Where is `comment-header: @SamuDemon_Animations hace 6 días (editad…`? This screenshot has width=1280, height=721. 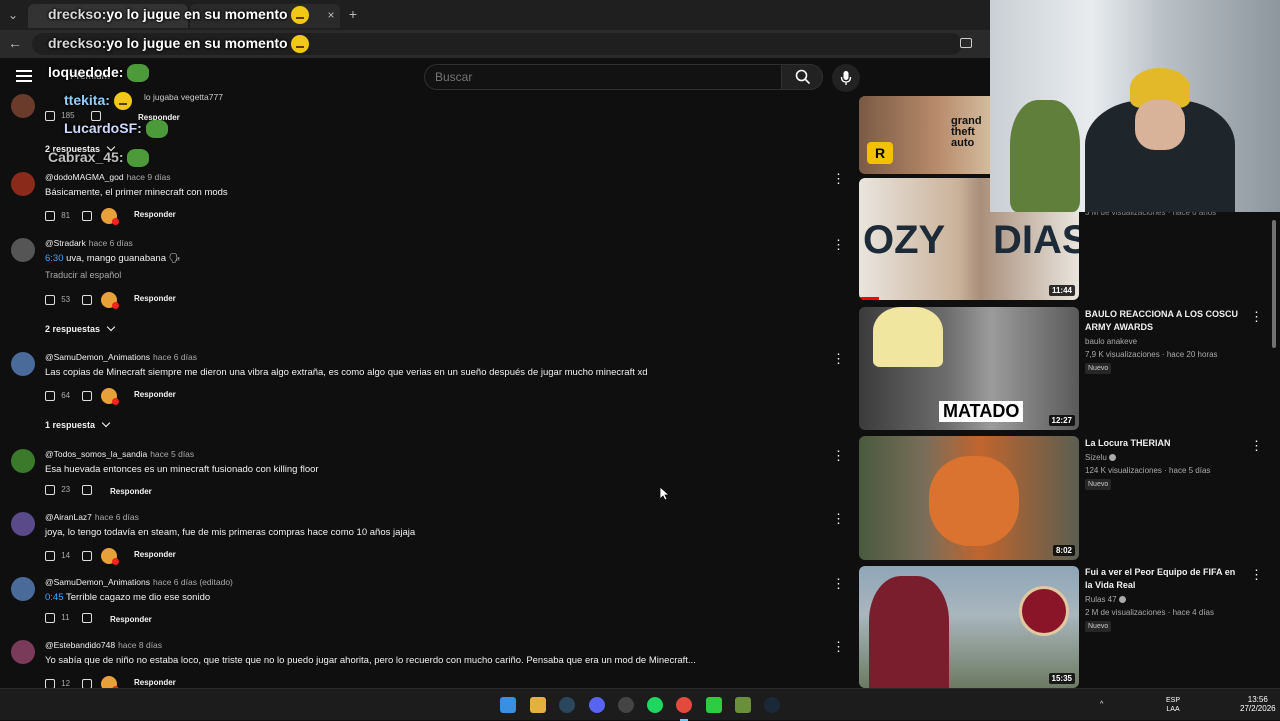
comment-header: @SamuDemon_Animations hace 6 días (editad… is located at coordinates (139, 582).